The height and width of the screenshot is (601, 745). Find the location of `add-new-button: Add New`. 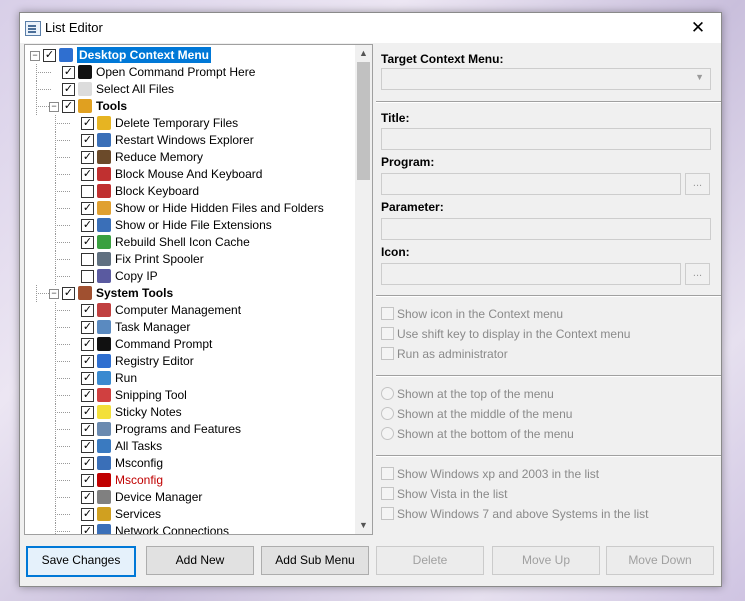

add-new-button: Add New is located at coordinates (200, 560).